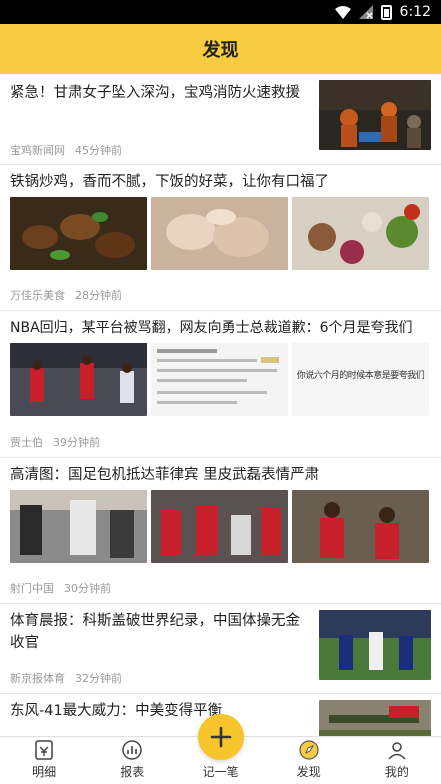 The height and width of the screenshot is (784, 441). What do you see at coordinates (76, 442) in the screenshot?
I see `feed-item-time: 39分钟前` at bounding box center [76, 442].